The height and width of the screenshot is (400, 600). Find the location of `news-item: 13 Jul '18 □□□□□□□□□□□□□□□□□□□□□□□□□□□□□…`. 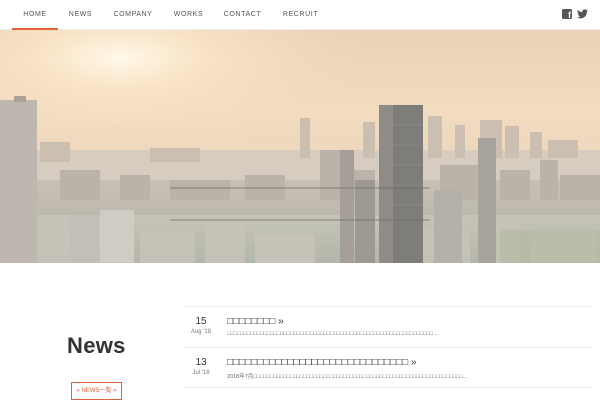

news-item: 13 Jul '18 □□□□□□□□□□□□□□□□□□□□□□□□□□□□□… is located at coordinates (388, 367).